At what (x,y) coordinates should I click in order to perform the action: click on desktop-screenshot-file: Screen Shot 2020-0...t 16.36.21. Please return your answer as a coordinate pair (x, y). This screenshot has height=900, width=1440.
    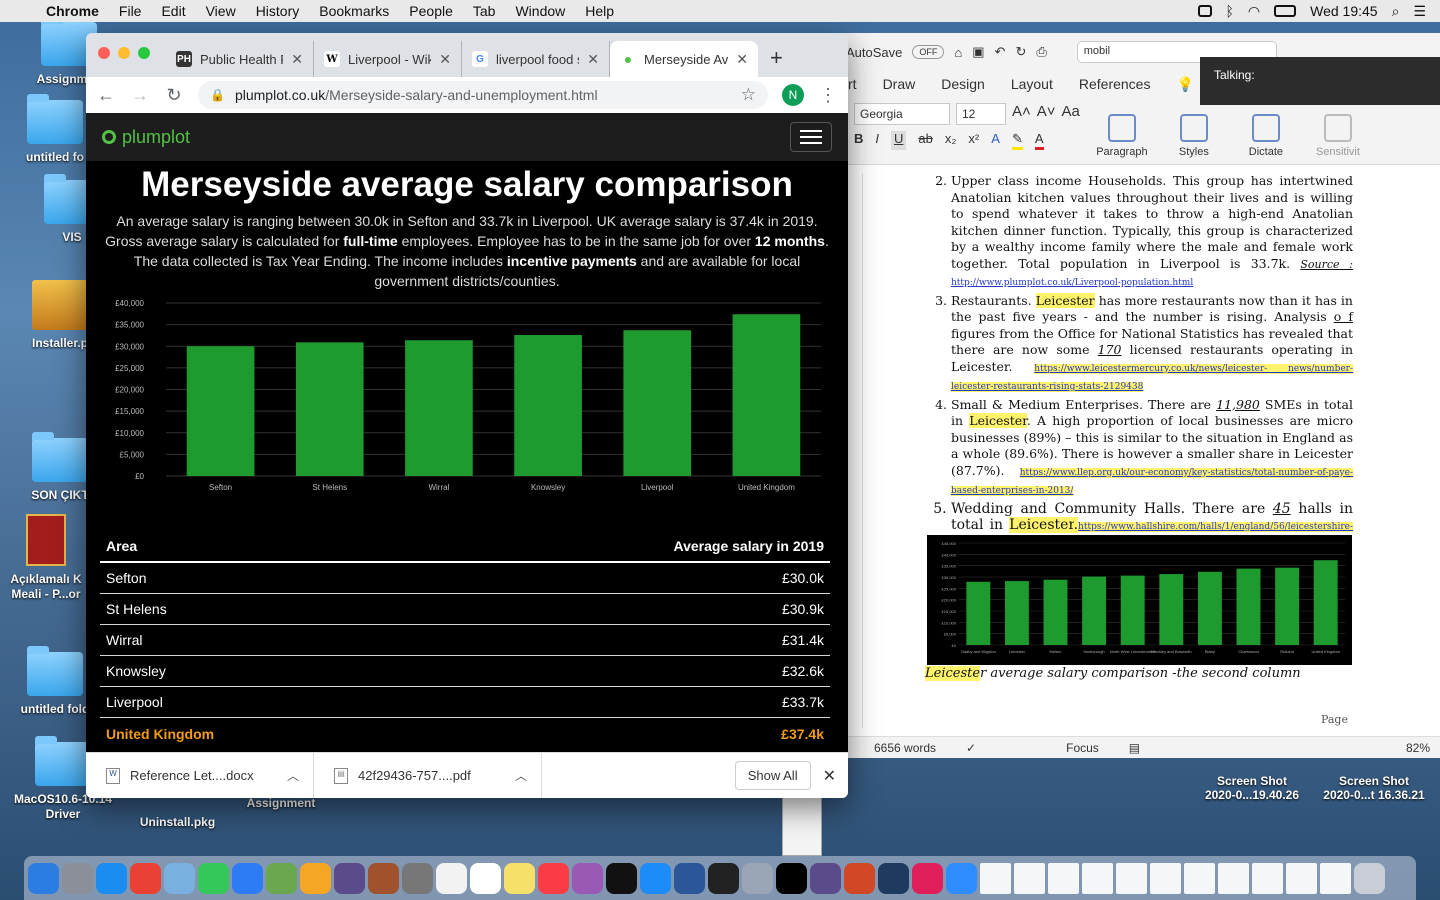
    Looking at the image, I should click on (1374, 788).